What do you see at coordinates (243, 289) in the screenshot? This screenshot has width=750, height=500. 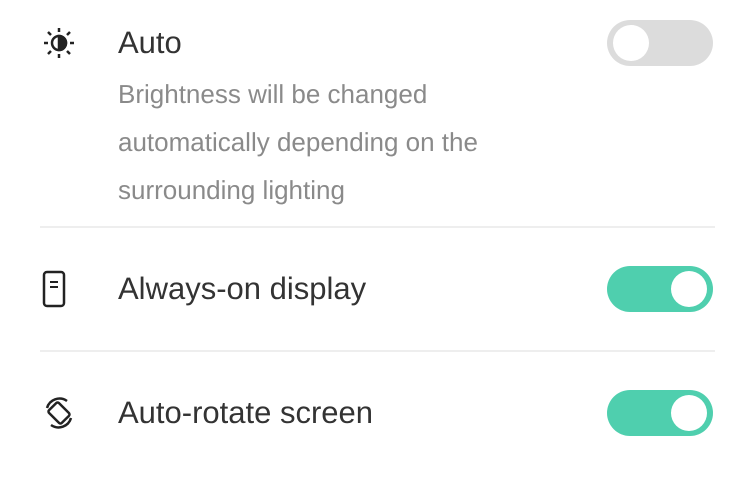 I see `setting-label: Always-on display` at bounding box center [243, 289].